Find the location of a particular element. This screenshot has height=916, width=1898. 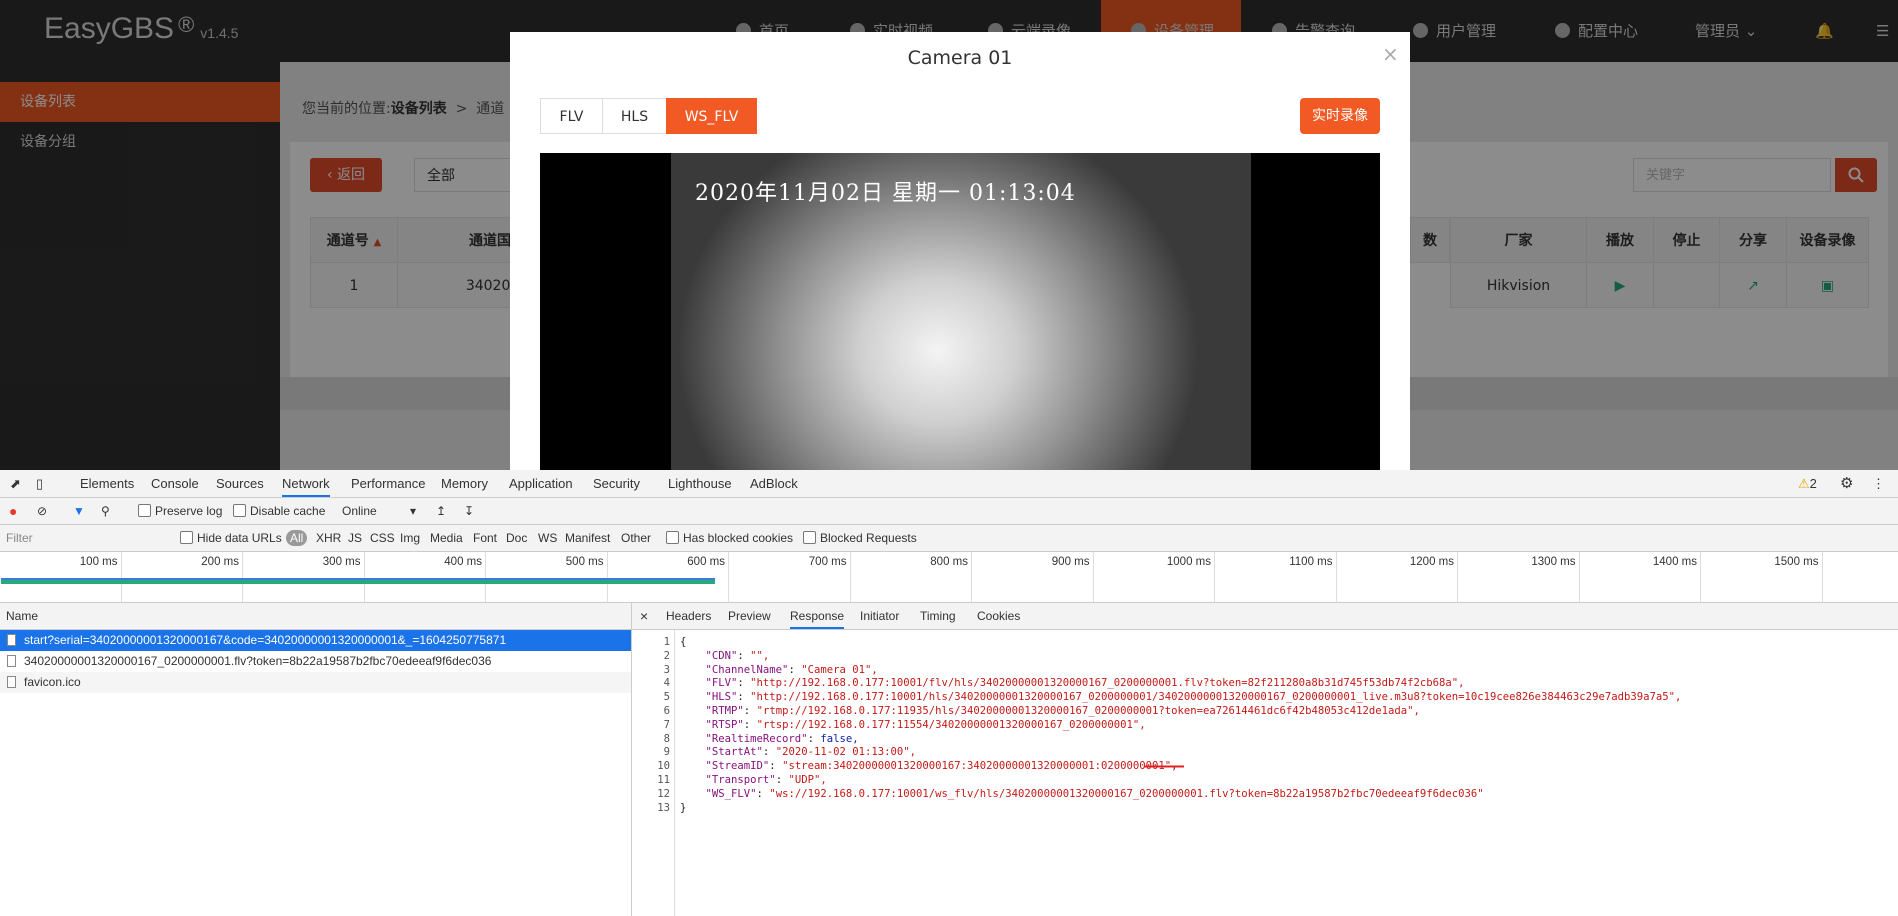

code-line: } is located at coordinates (683, 807).